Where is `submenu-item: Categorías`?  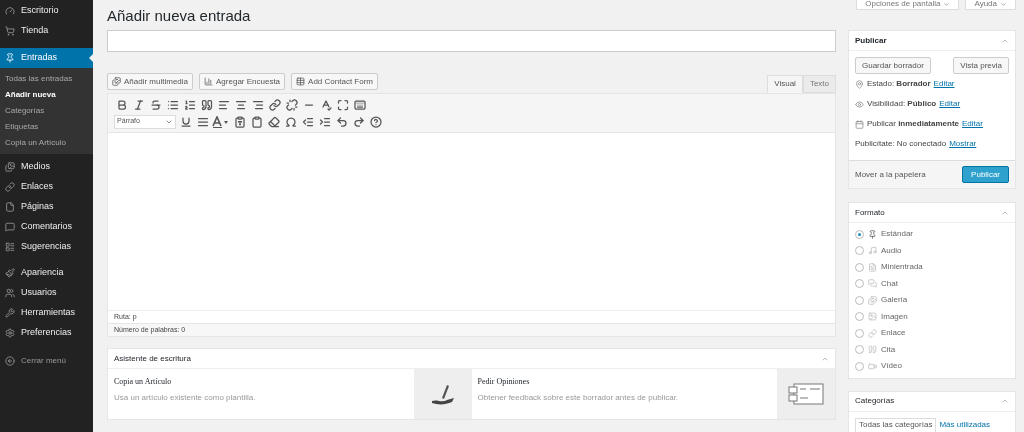 submenu-item: Categorías is located at coordinates (46, 111).